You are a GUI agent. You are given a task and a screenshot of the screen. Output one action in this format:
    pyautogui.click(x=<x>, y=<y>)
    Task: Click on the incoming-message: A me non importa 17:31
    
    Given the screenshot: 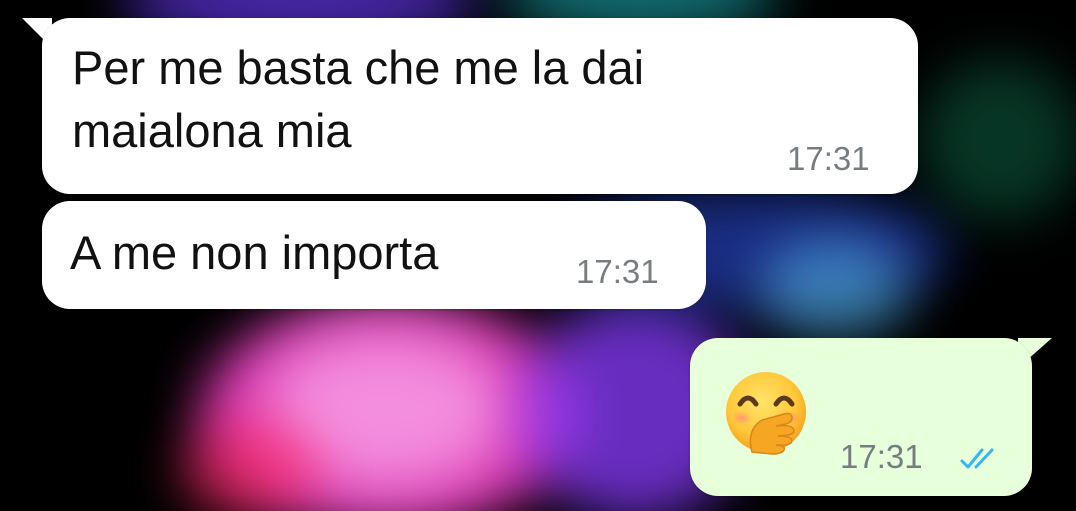 What is the action you would take?
    pyautogui.click(x=374, y=255)
    